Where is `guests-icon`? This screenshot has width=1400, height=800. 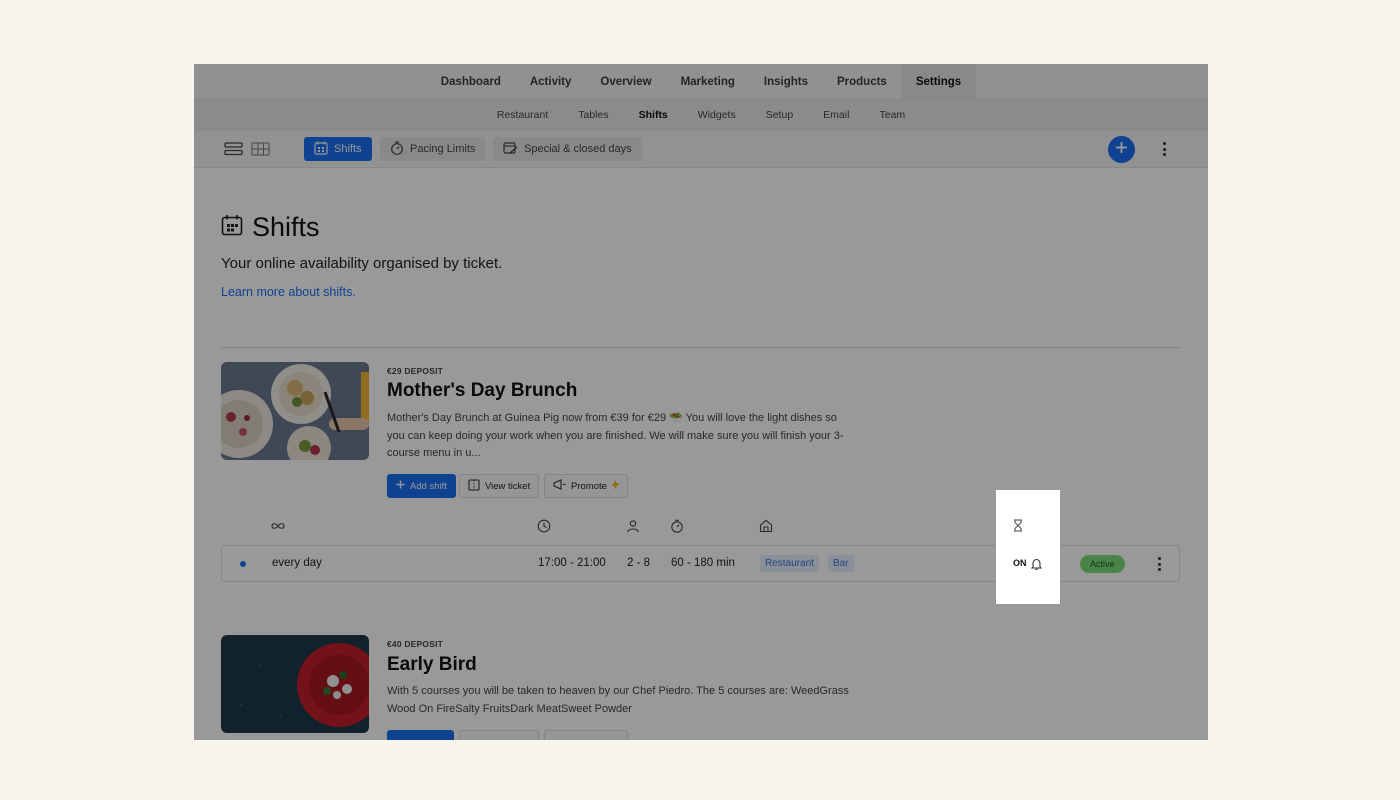
guests-icon is located at coordinates (633, 526).